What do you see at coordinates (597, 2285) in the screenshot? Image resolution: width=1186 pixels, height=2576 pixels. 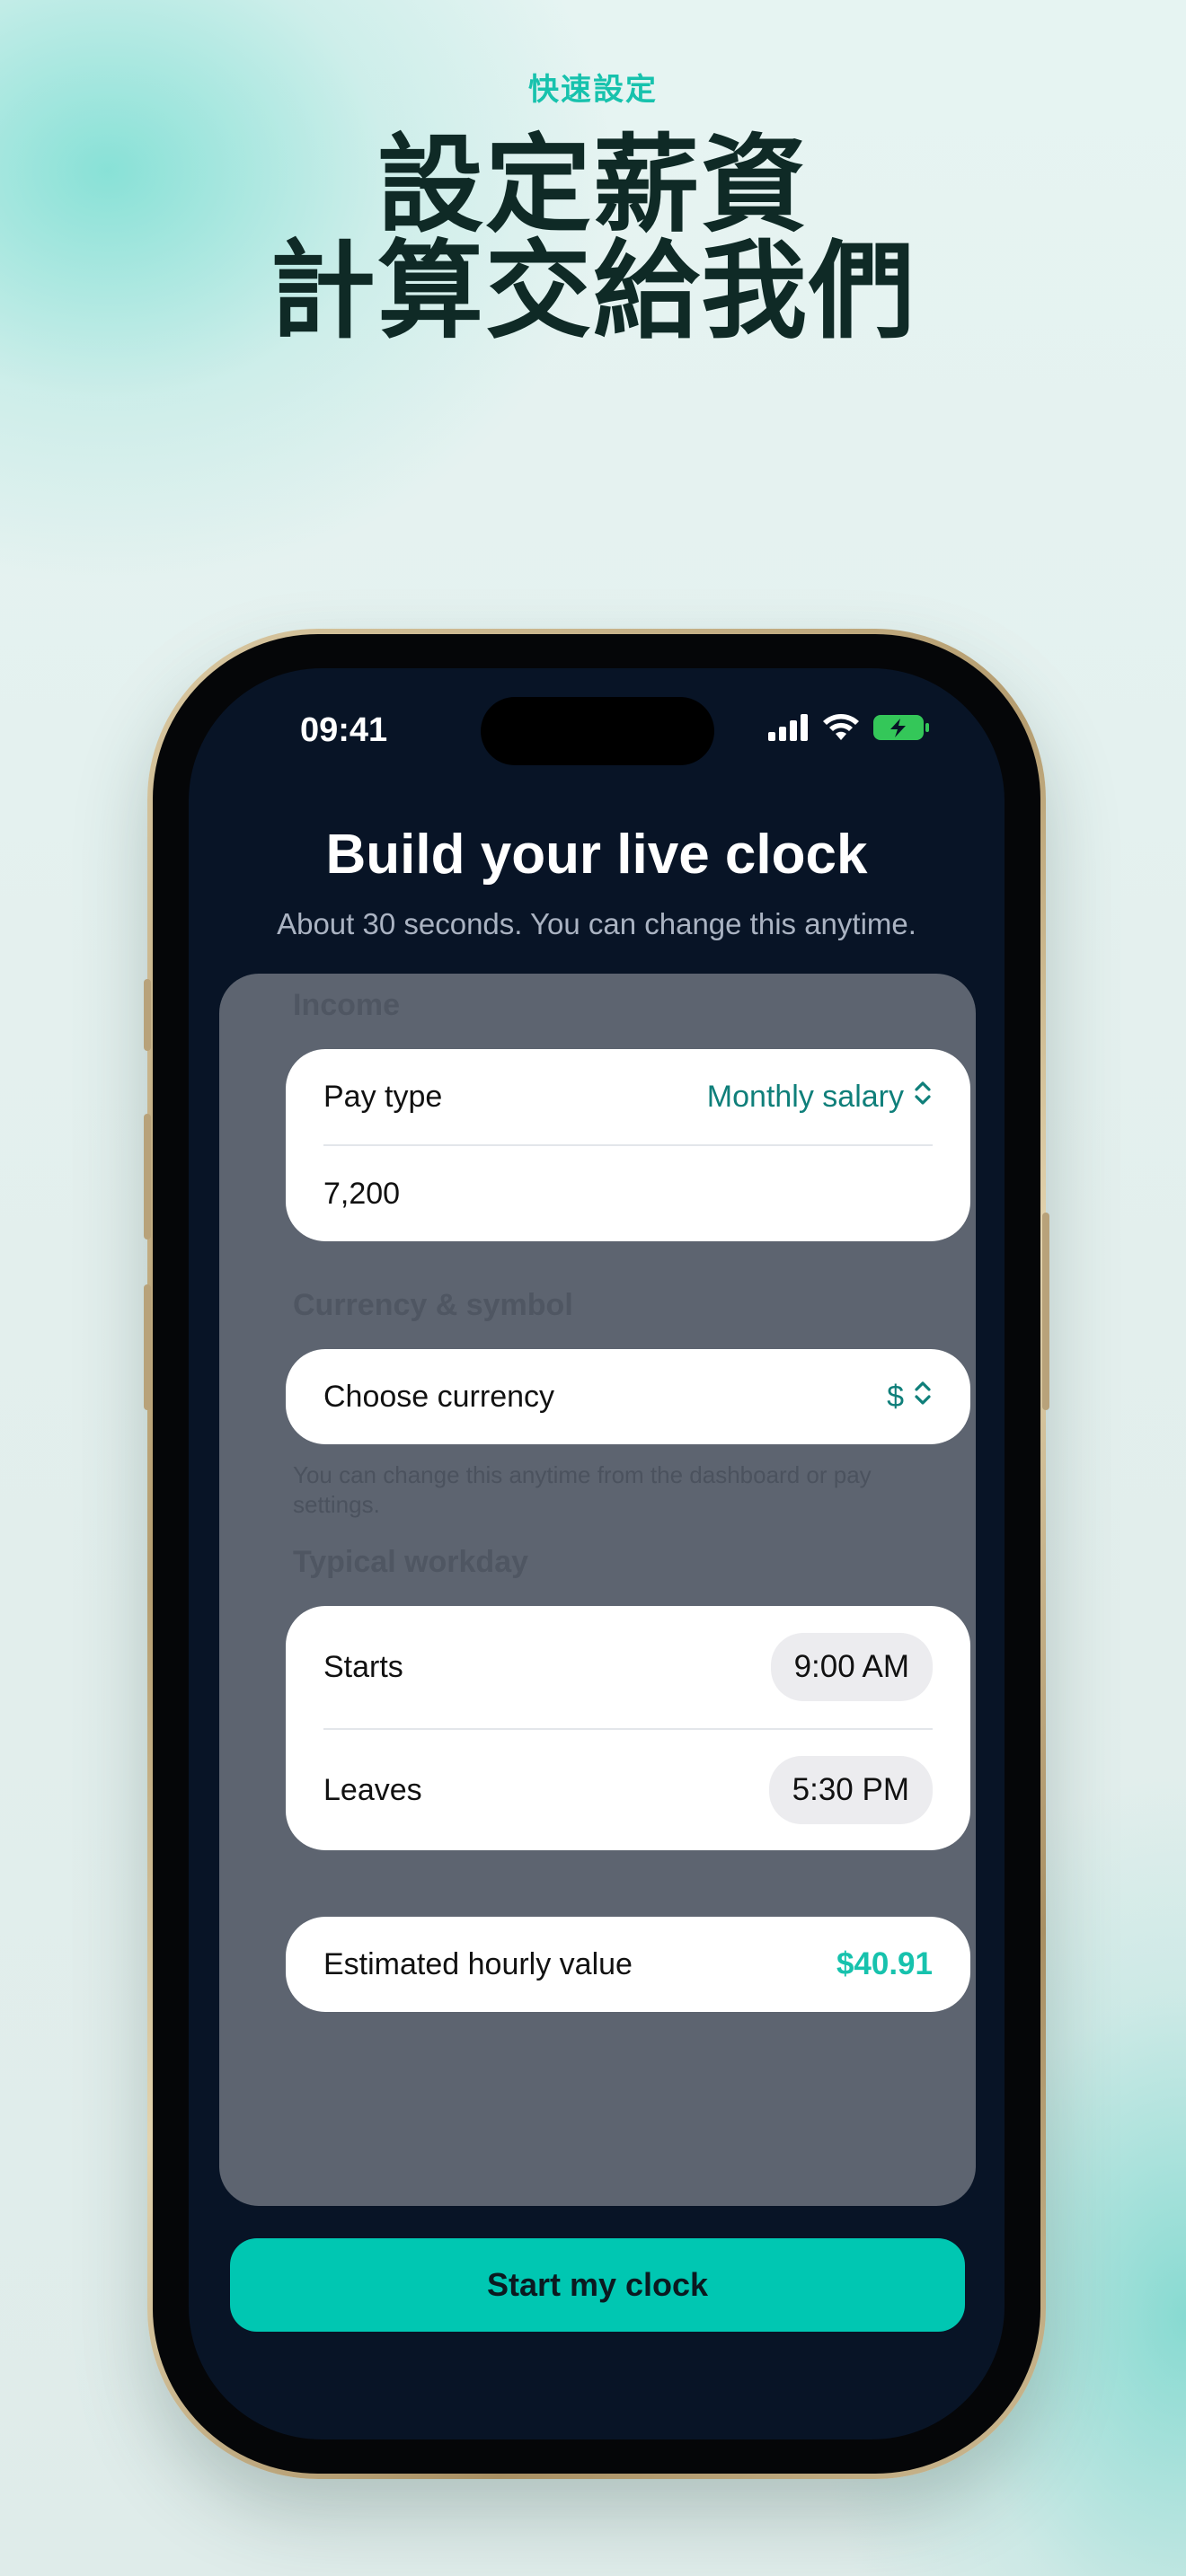 I see `start-my-clock-button: Start my clock` at bounding box center [597, 2285].